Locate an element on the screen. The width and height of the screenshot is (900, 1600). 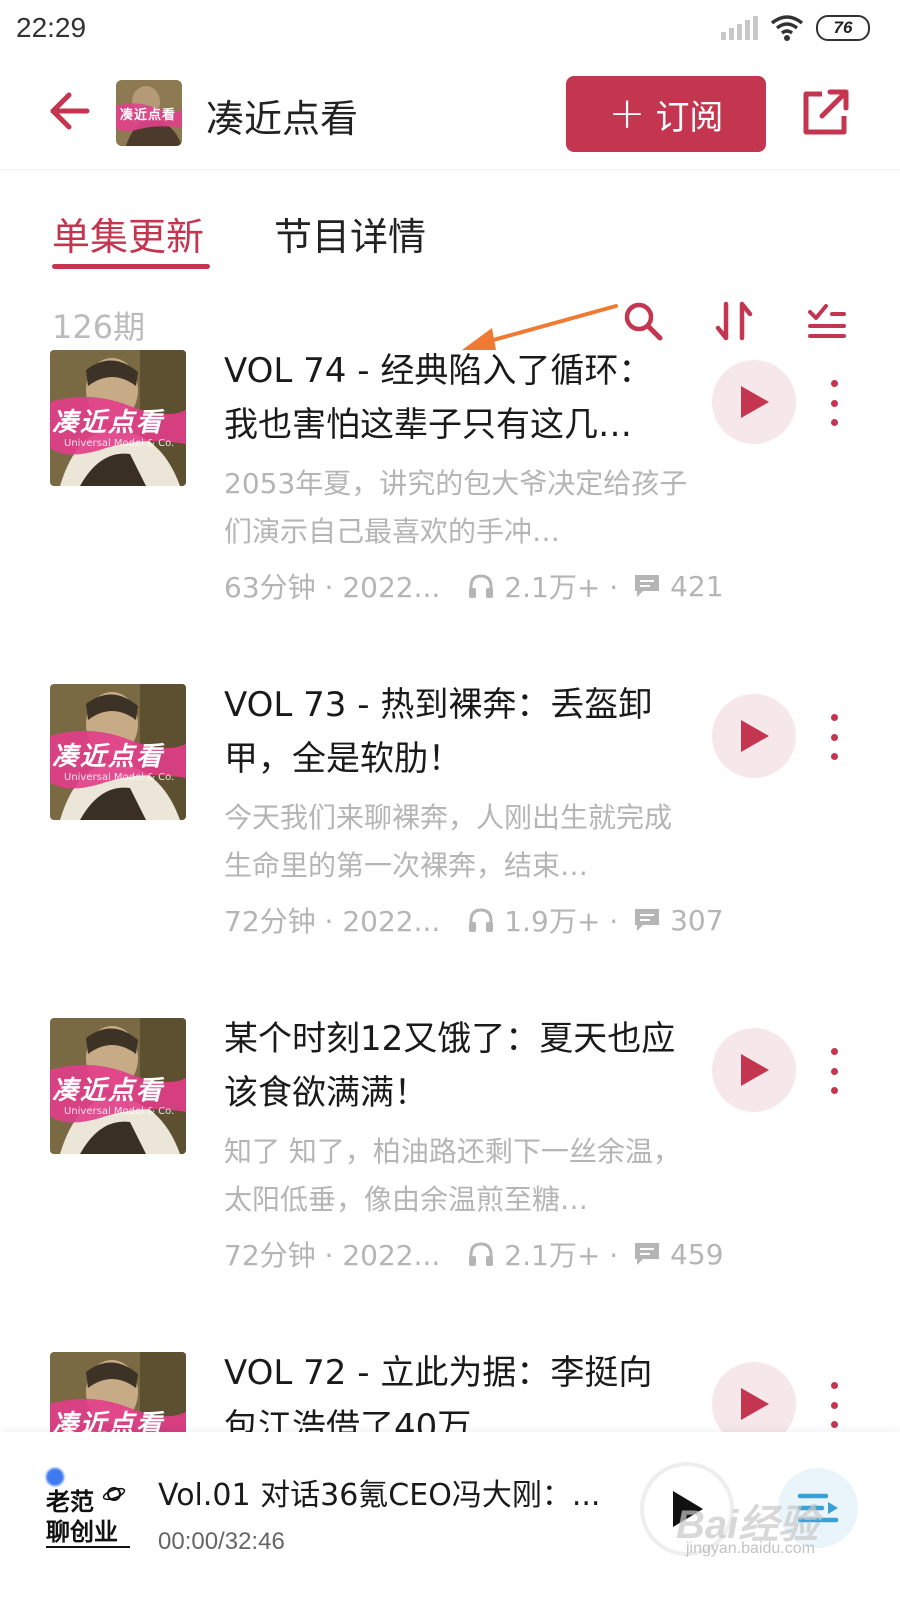
episode-comments: 307 is located at coordinates (697, 920).